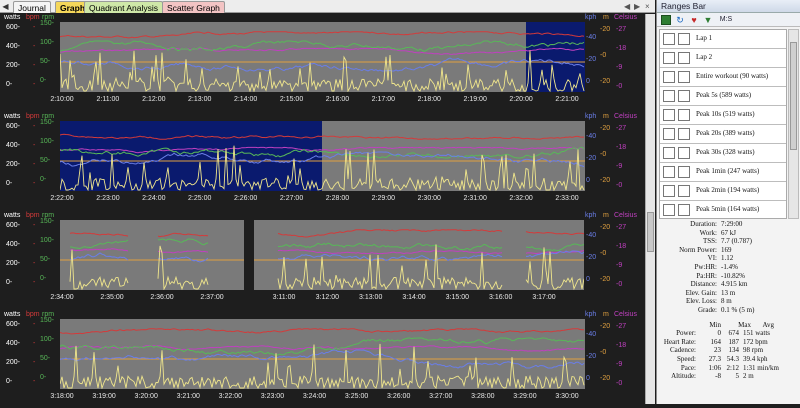  What do you see at coordinates (591, 59) in the screenshot?
I see `speed-tick: -20` at bounding box center [591, 59].